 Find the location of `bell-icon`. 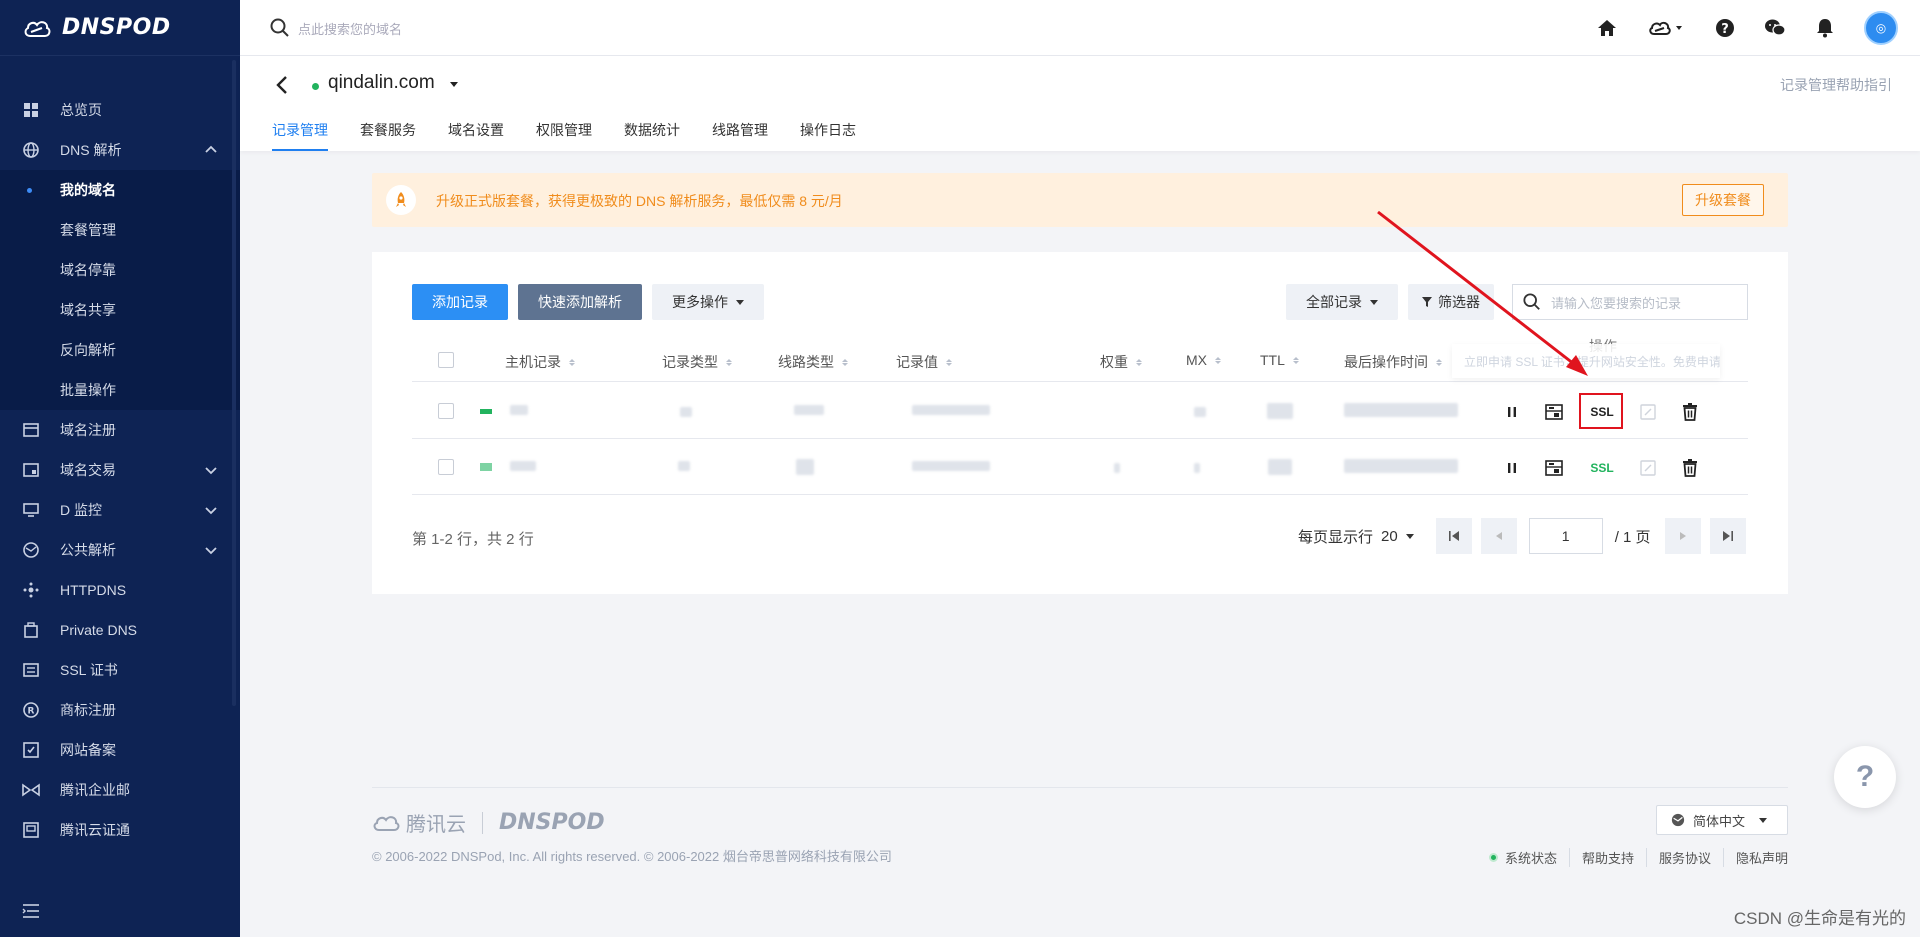

bell-icon is located at coordinates (1825, 28).